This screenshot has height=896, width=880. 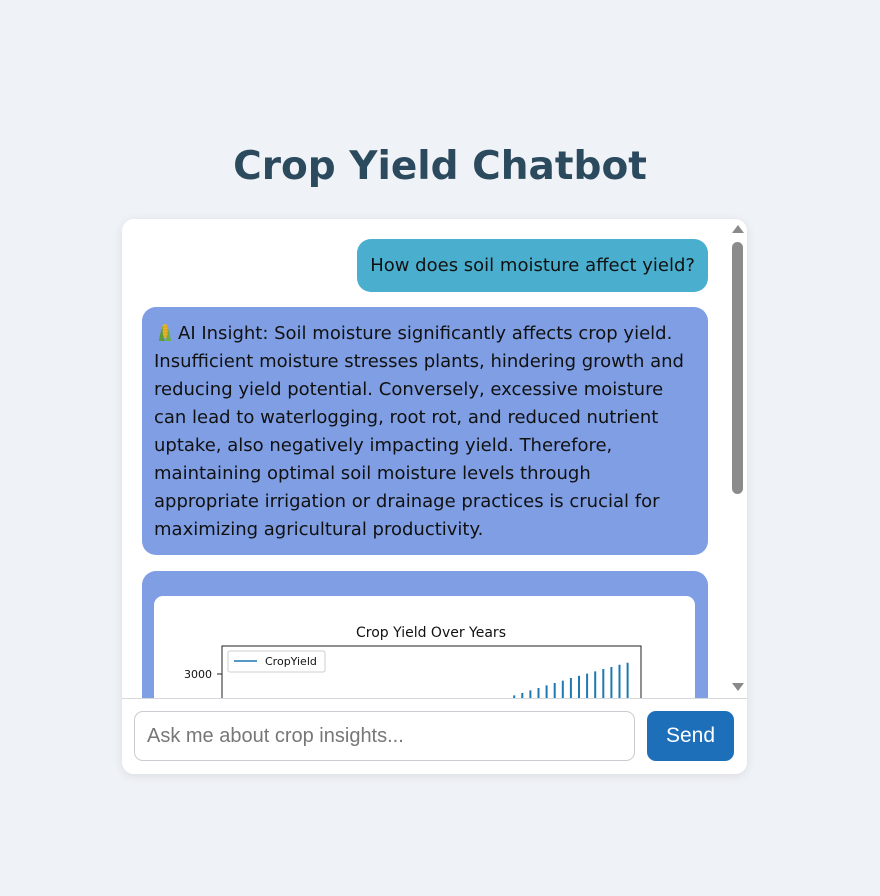 I want to click on legend: CropYield, so click(x=276, y=661).